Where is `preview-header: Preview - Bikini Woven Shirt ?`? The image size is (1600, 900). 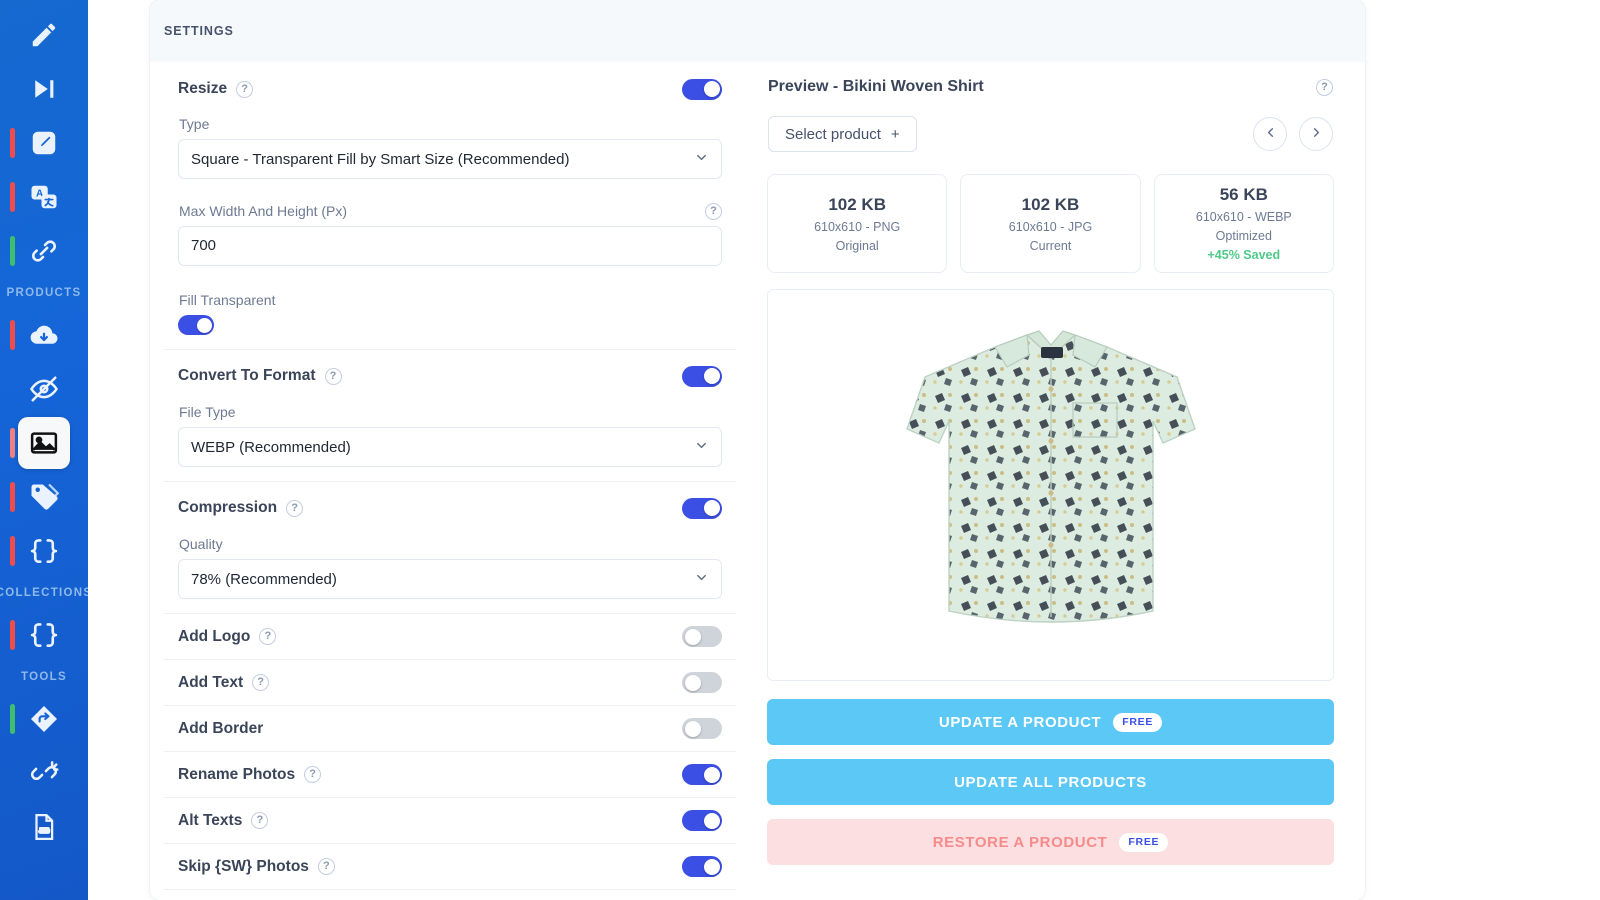 preview-header: Preview - Bikini Woven Shirt ? is located at coordinates (1050, 79).